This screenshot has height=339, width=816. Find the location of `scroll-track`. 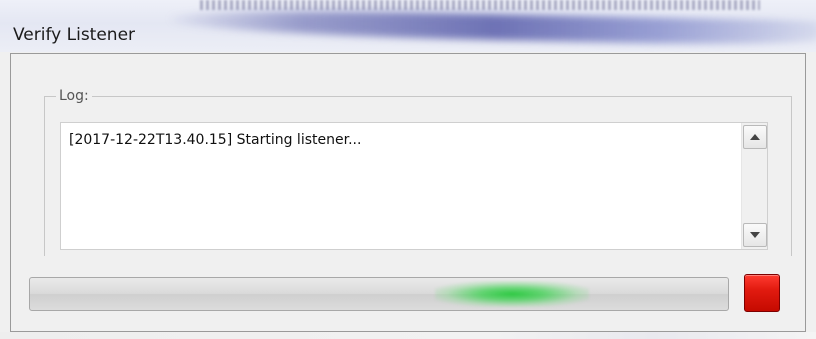

scroll-track is located at coordinates (755, 186).